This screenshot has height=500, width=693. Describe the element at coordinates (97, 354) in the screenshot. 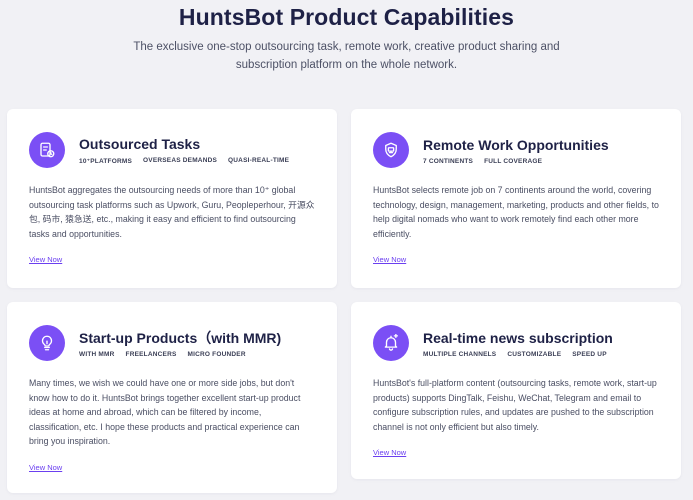

I see `tag: WITH MMR` at that location.